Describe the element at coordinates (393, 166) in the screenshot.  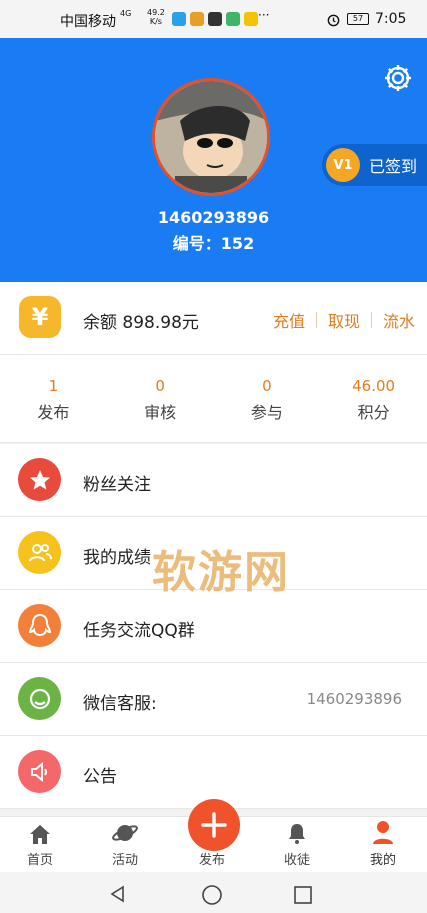
I see `checkin-label: 已签到` at that location.